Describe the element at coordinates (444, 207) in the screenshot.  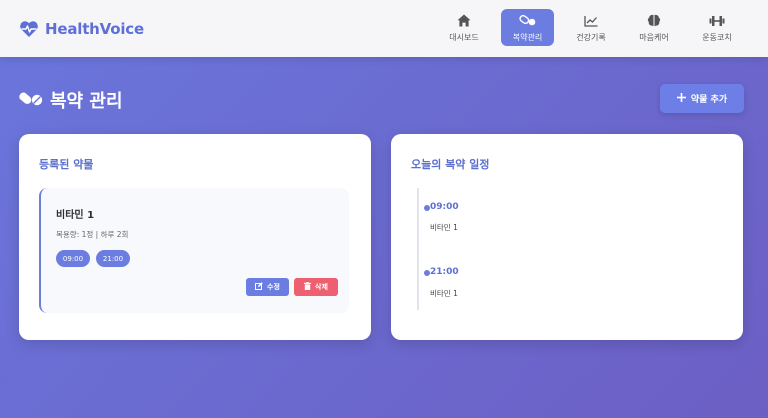
I see `schedule-time: 09:00` at that location.